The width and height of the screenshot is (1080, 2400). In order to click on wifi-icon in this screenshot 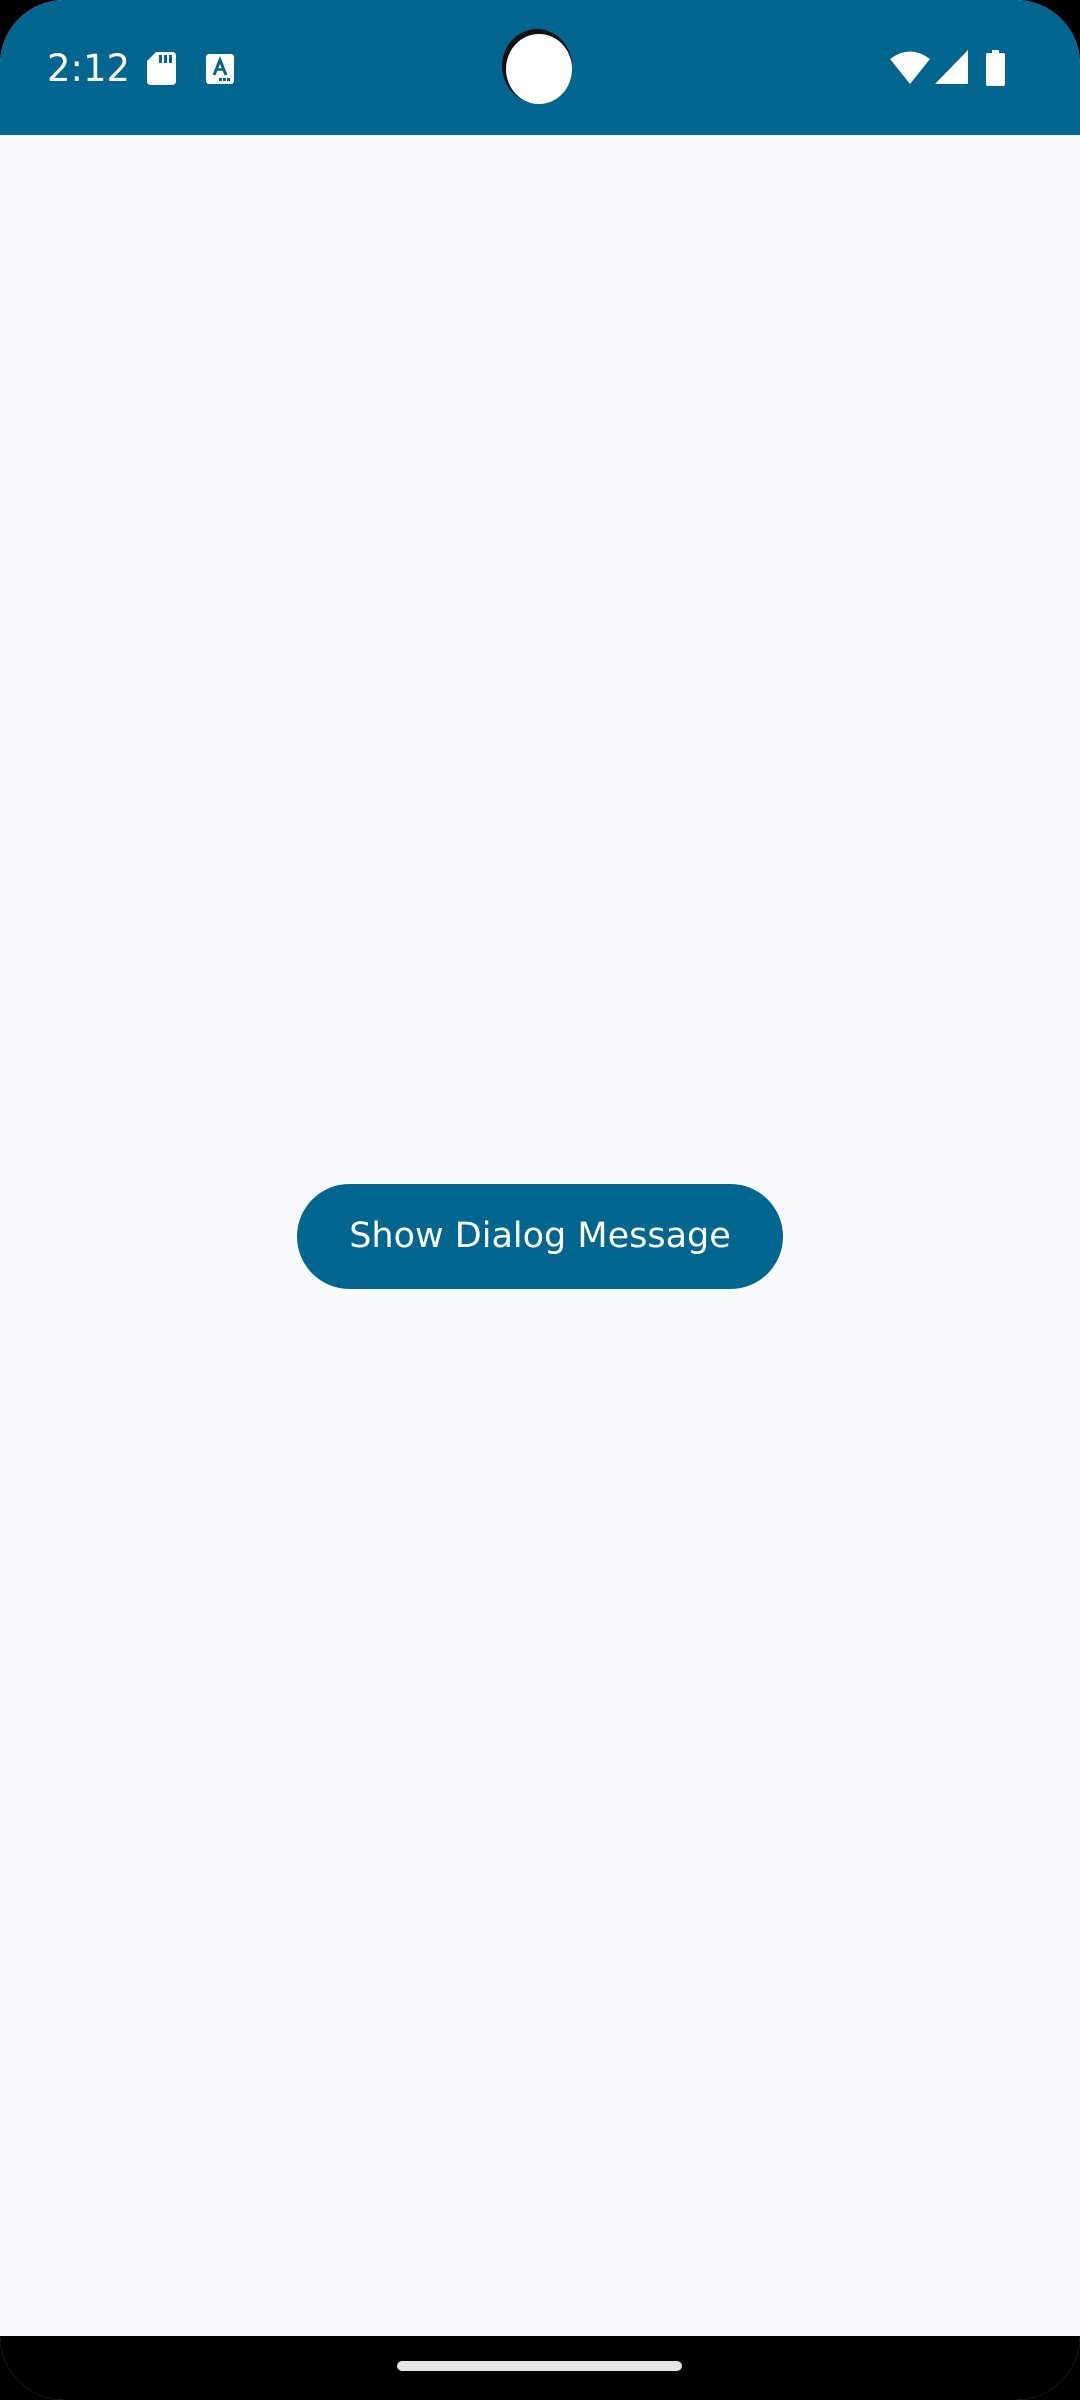, I will do `click(910, 67)`.